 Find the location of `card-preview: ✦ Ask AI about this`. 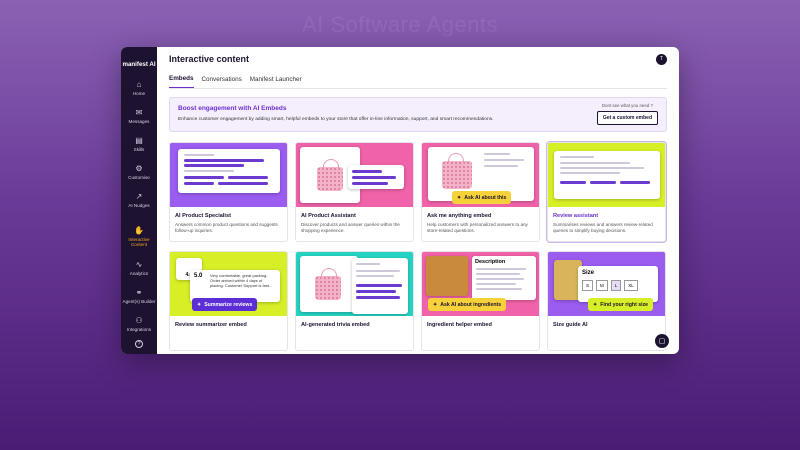

card-preview: ✦ Ask AI about this is located at coordinates (480, 175).